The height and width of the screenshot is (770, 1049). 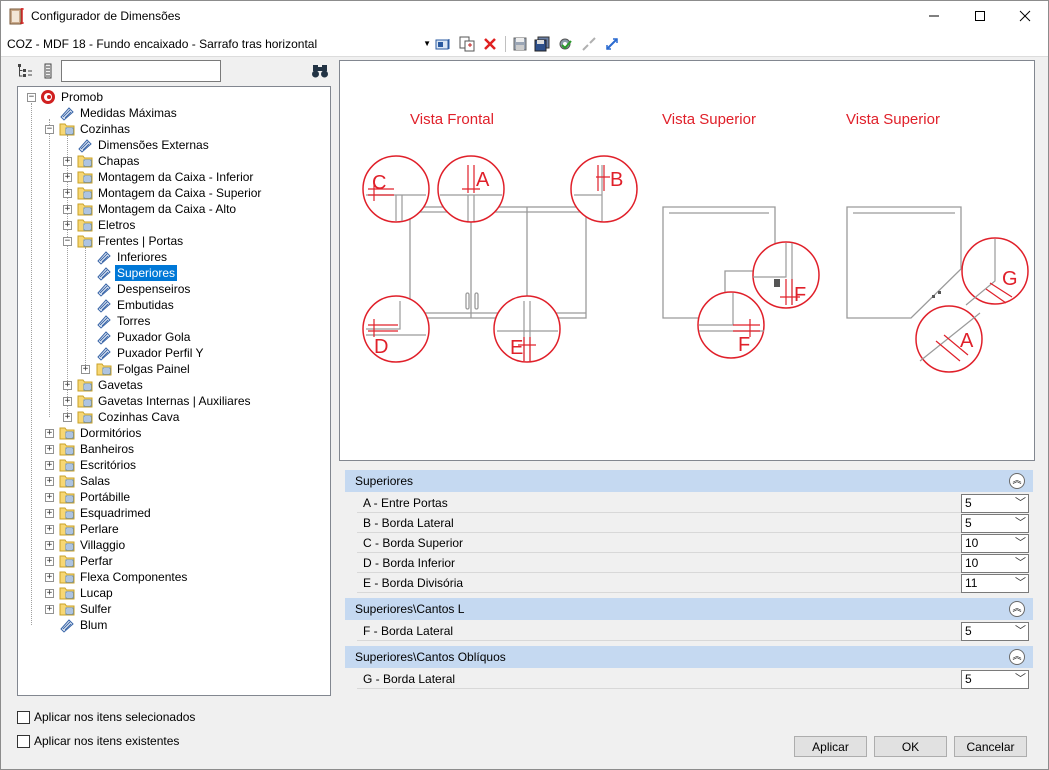 What do you see at coordinates (98, 741) in the screenshot?
I see `apply-existing-option: Aplicar nos itens existentes` at bounding box center [98, 741].